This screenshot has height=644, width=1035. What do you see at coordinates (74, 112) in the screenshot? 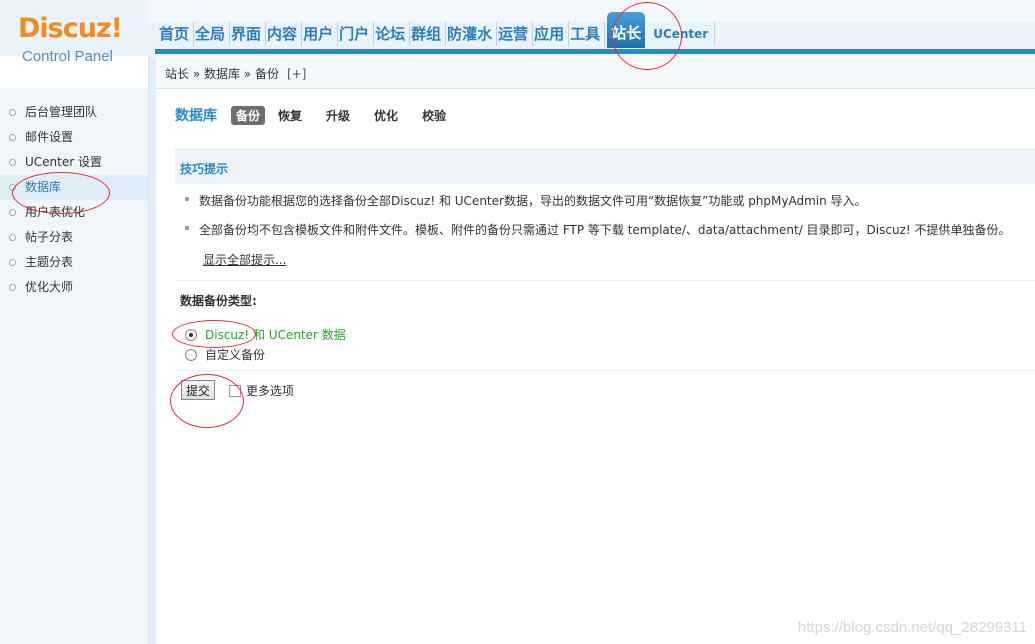
I see `sidebar-item-admin-team: 后台管理团队` at bounding box center [74, 112].